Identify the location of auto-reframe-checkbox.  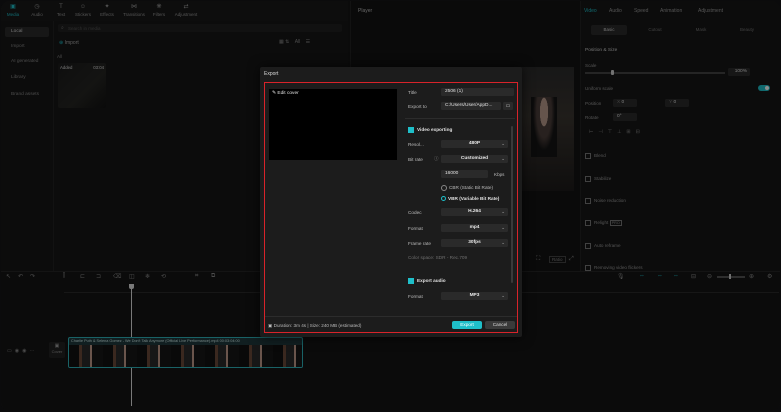
(588, 246).